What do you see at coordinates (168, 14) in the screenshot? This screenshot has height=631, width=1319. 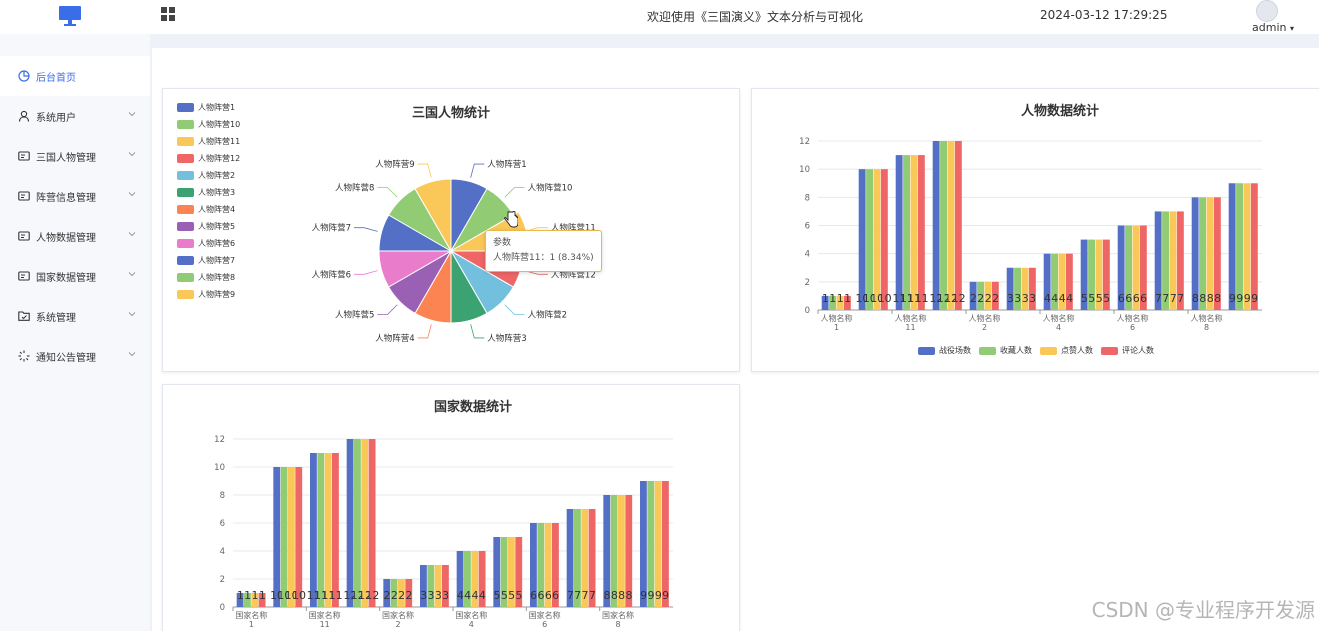 I see `apps-grid-icon` at bounding box center [168, 14].